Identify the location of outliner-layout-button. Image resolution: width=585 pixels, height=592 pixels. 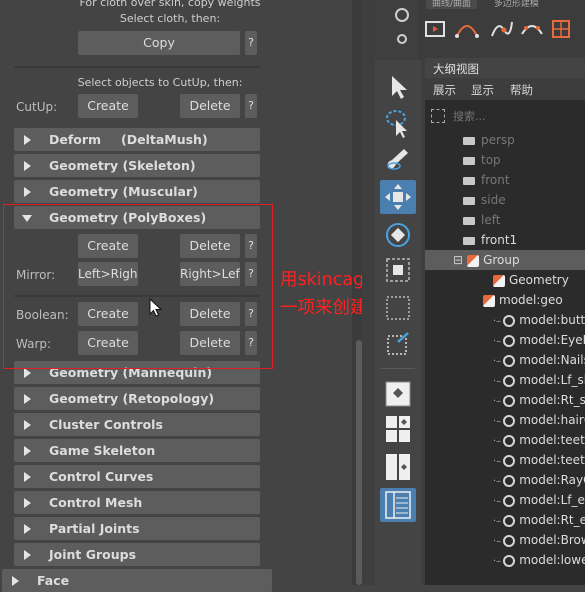
(398, 505).